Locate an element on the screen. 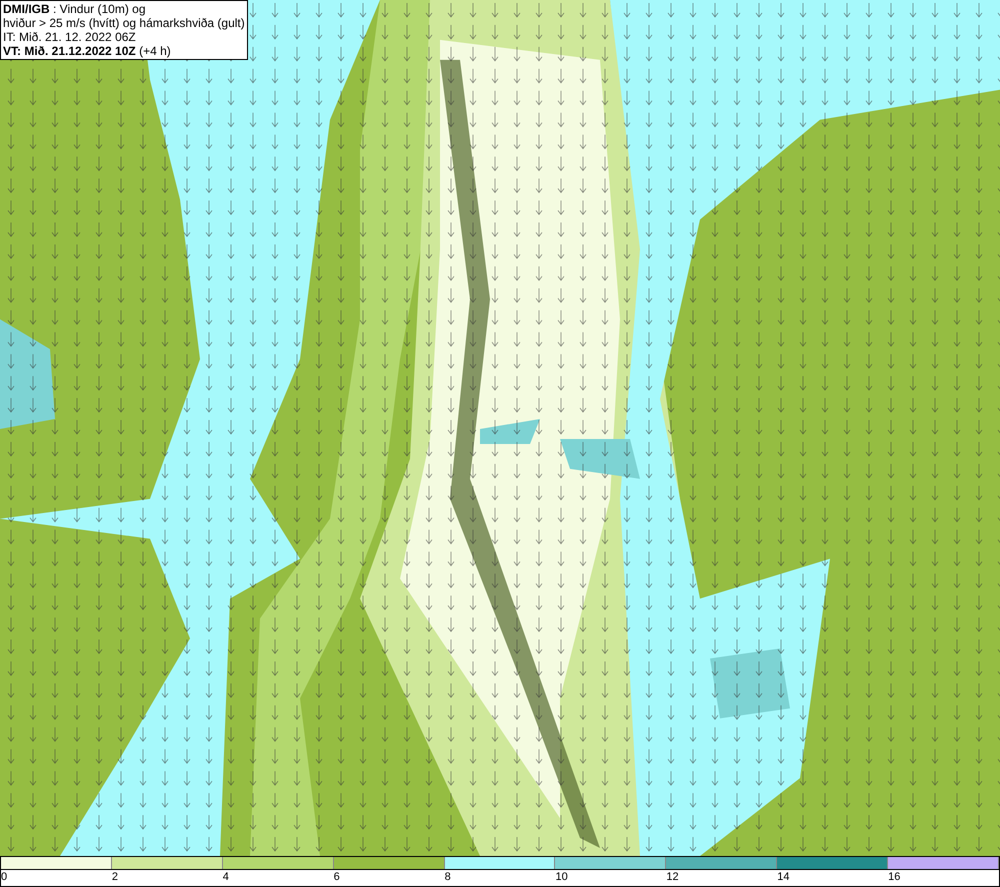  legend-tick-label: 4 is located at coordinates (225, 877).